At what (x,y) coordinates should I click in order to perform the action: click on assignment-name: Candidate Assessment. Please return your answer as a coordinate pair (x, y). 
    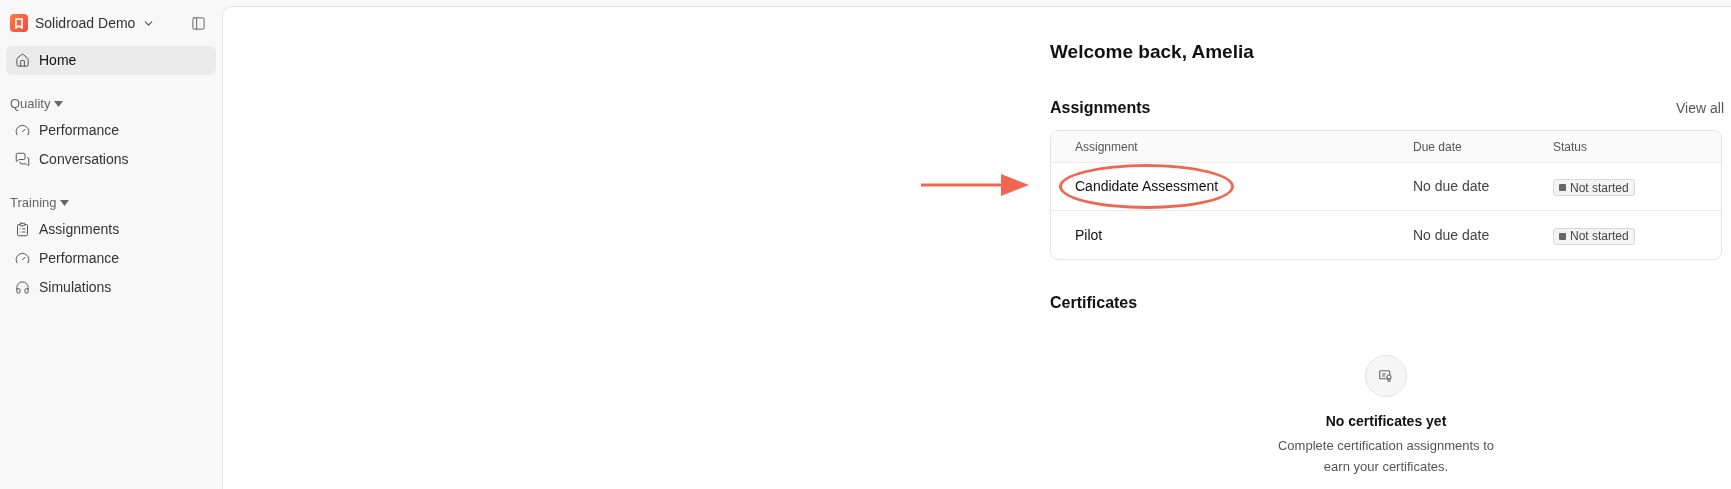
    Looking at the image, I should click on (1147, 186).